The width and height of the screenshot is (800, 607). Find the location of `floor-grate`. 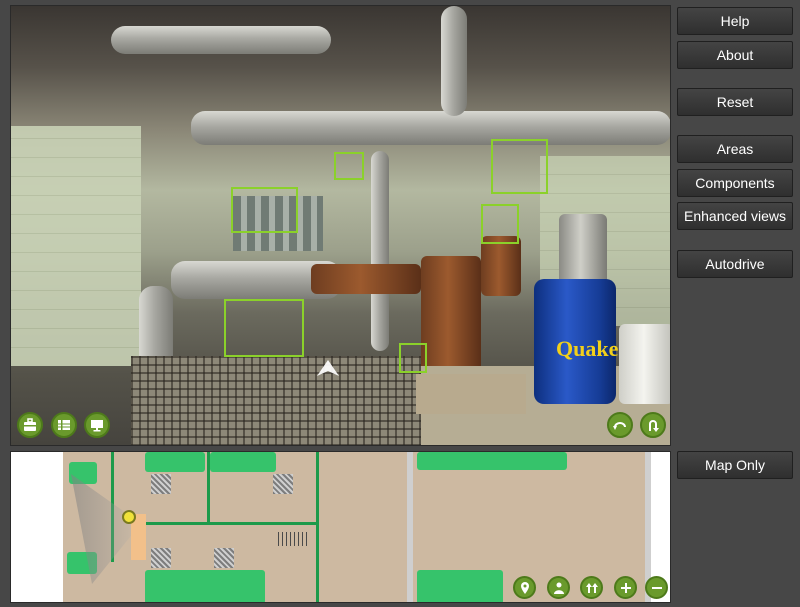

floor-grate is located at coordinates (276, 400).